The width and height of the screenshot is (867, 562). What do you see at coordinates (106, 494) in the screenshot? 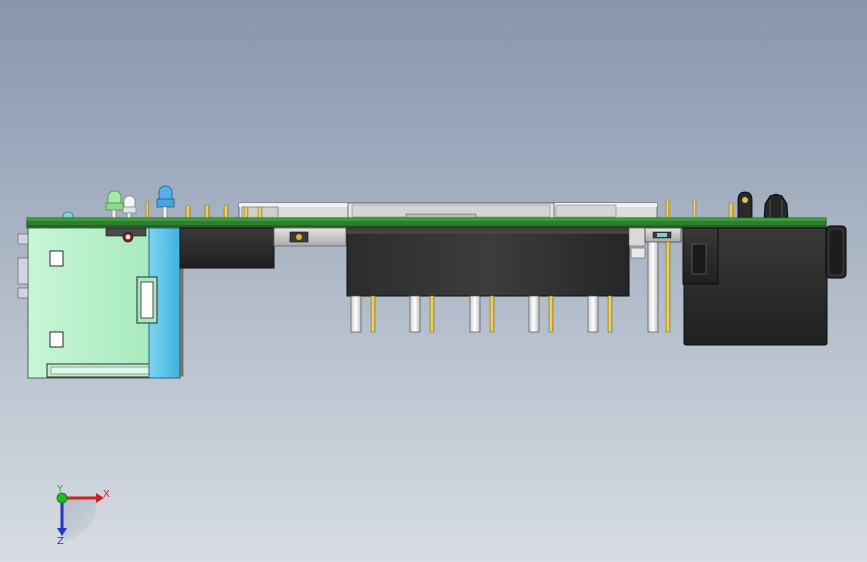
I see `triad-x-label: X` at bounding box center [106, 494].